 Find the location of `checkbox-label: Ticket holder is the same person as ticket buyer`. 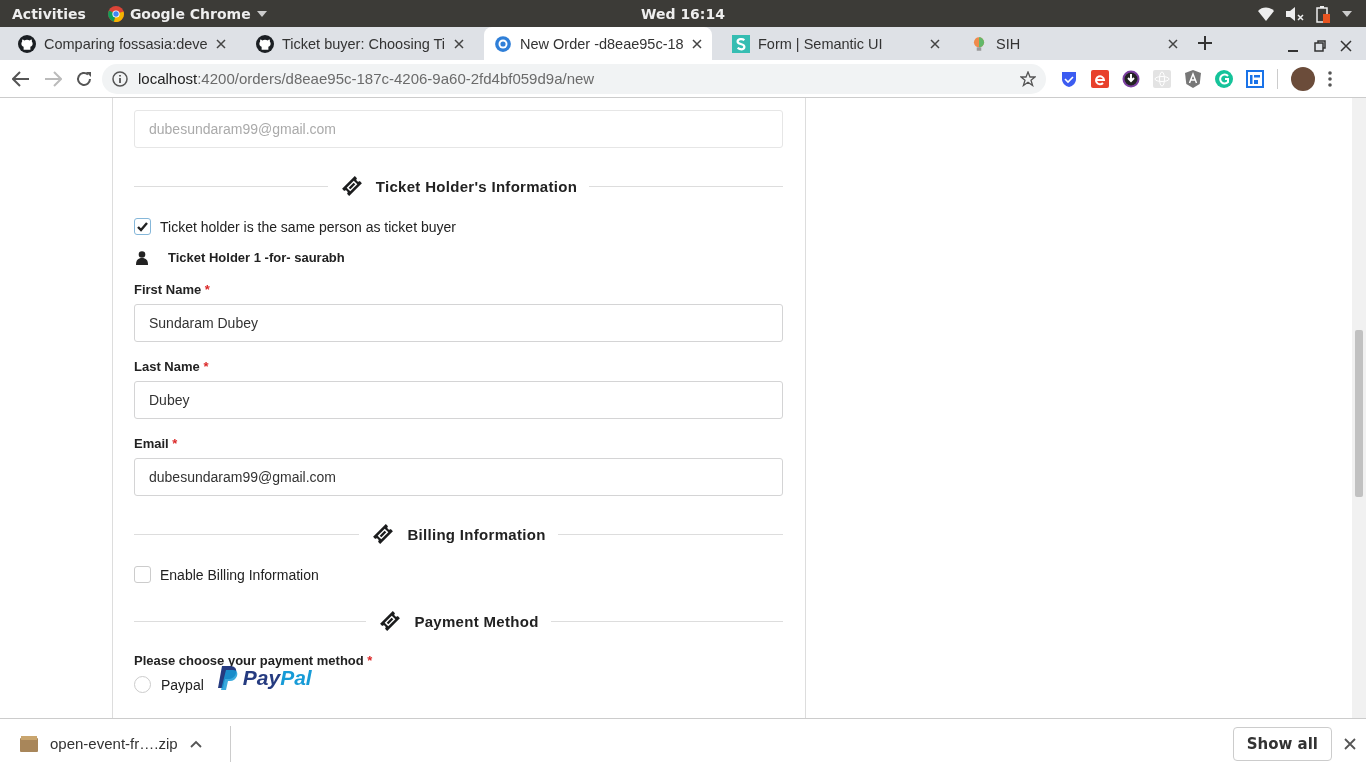

checkbox-label: Ticket holder is the same person as ticket buyer is located at coordinates (308, 226).